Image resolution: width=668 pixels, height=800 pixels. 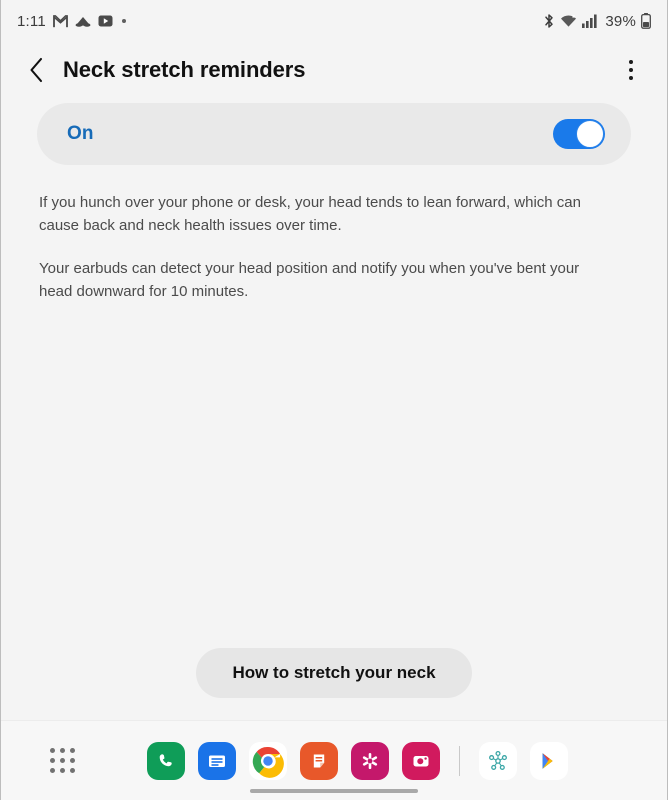 I want to click on messages-app-icon, so click(x=217, y=760).